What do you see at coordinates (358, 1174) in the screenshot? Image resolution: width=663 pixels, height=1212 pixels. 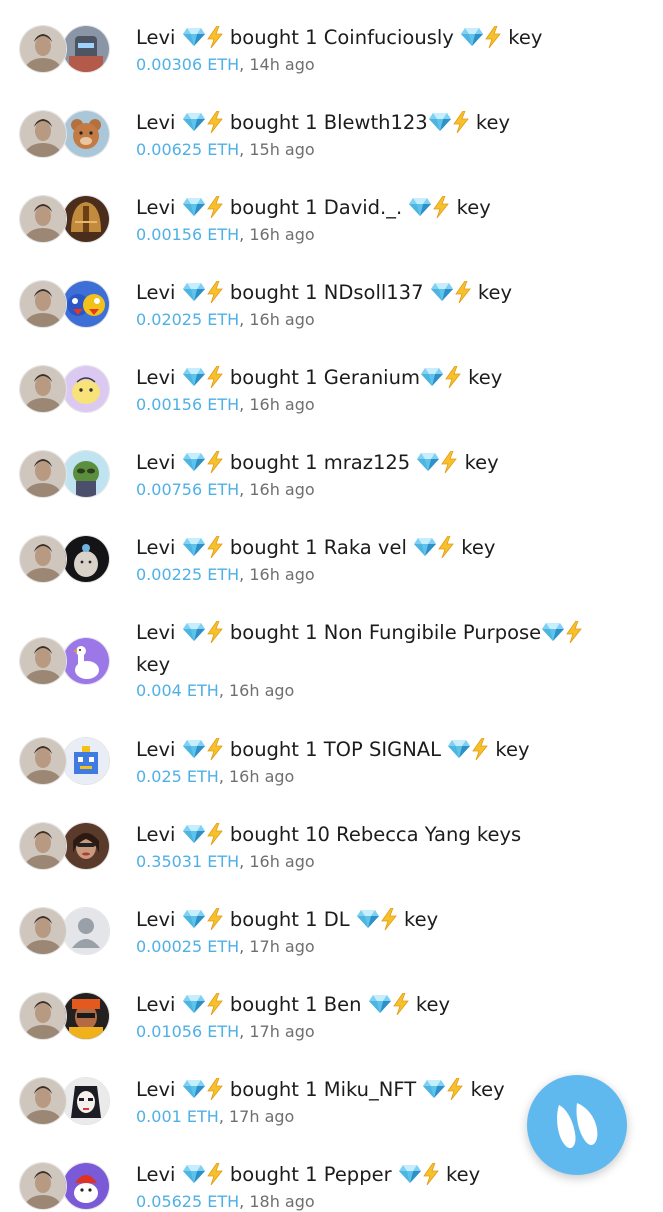 I see `subject-name: Pepper` at bounding box center [358, 1174].